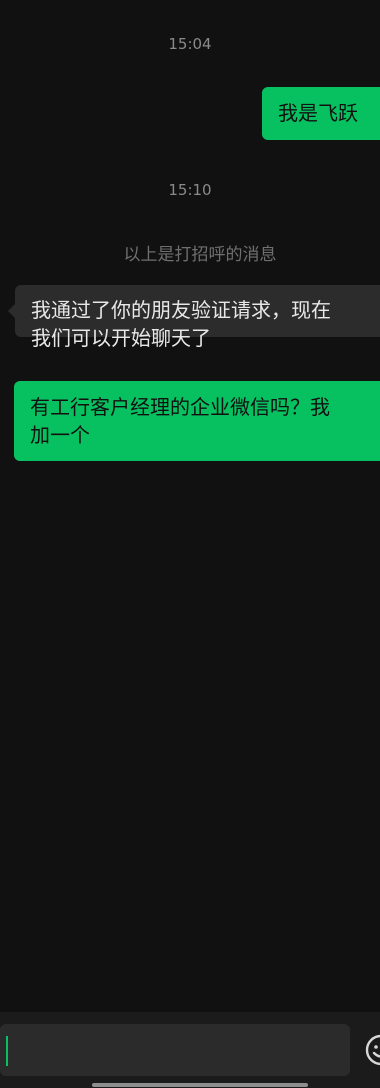 The image size is (380, 1088). Describe the element at coordinates (200, 1085) in the screenshot. I see `home-indicator` at that location.